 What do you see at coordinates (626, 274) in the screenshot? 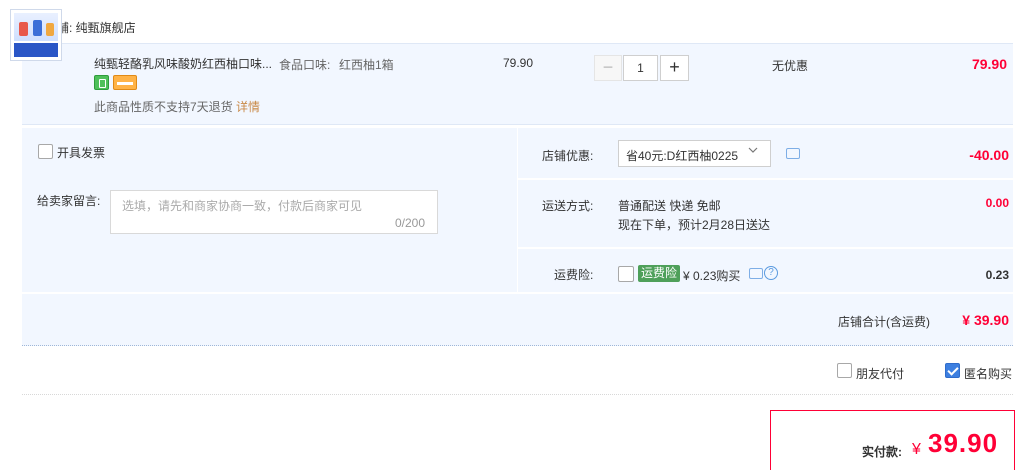
I see `freight-insurance-checkbox` at bounding box center [626, 274].